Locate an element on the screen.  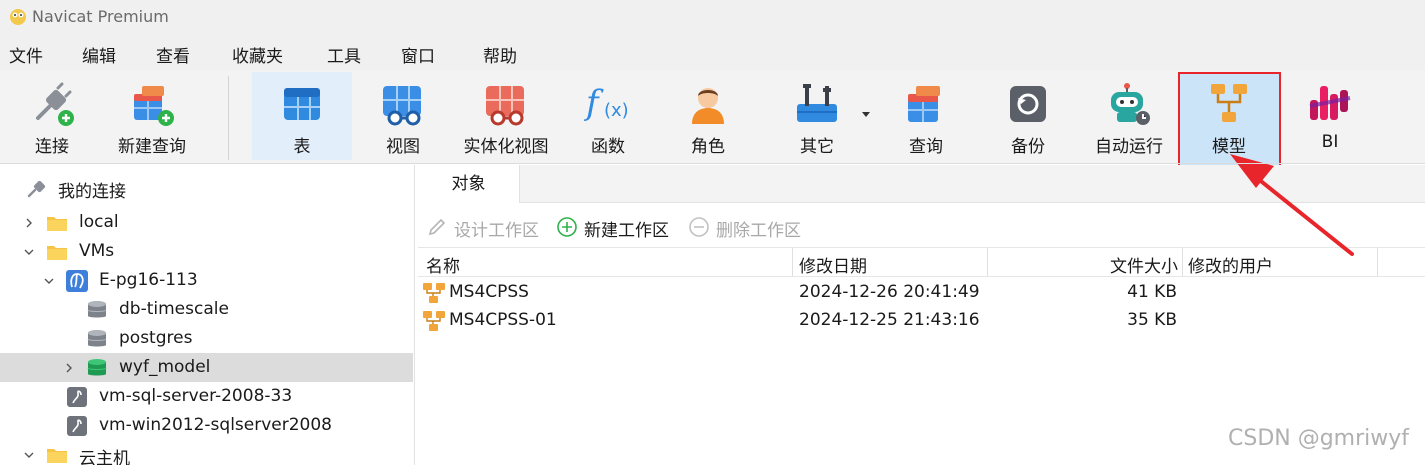
tree-item-db-timescale: db-timescale is located at coordinates (206, 309).